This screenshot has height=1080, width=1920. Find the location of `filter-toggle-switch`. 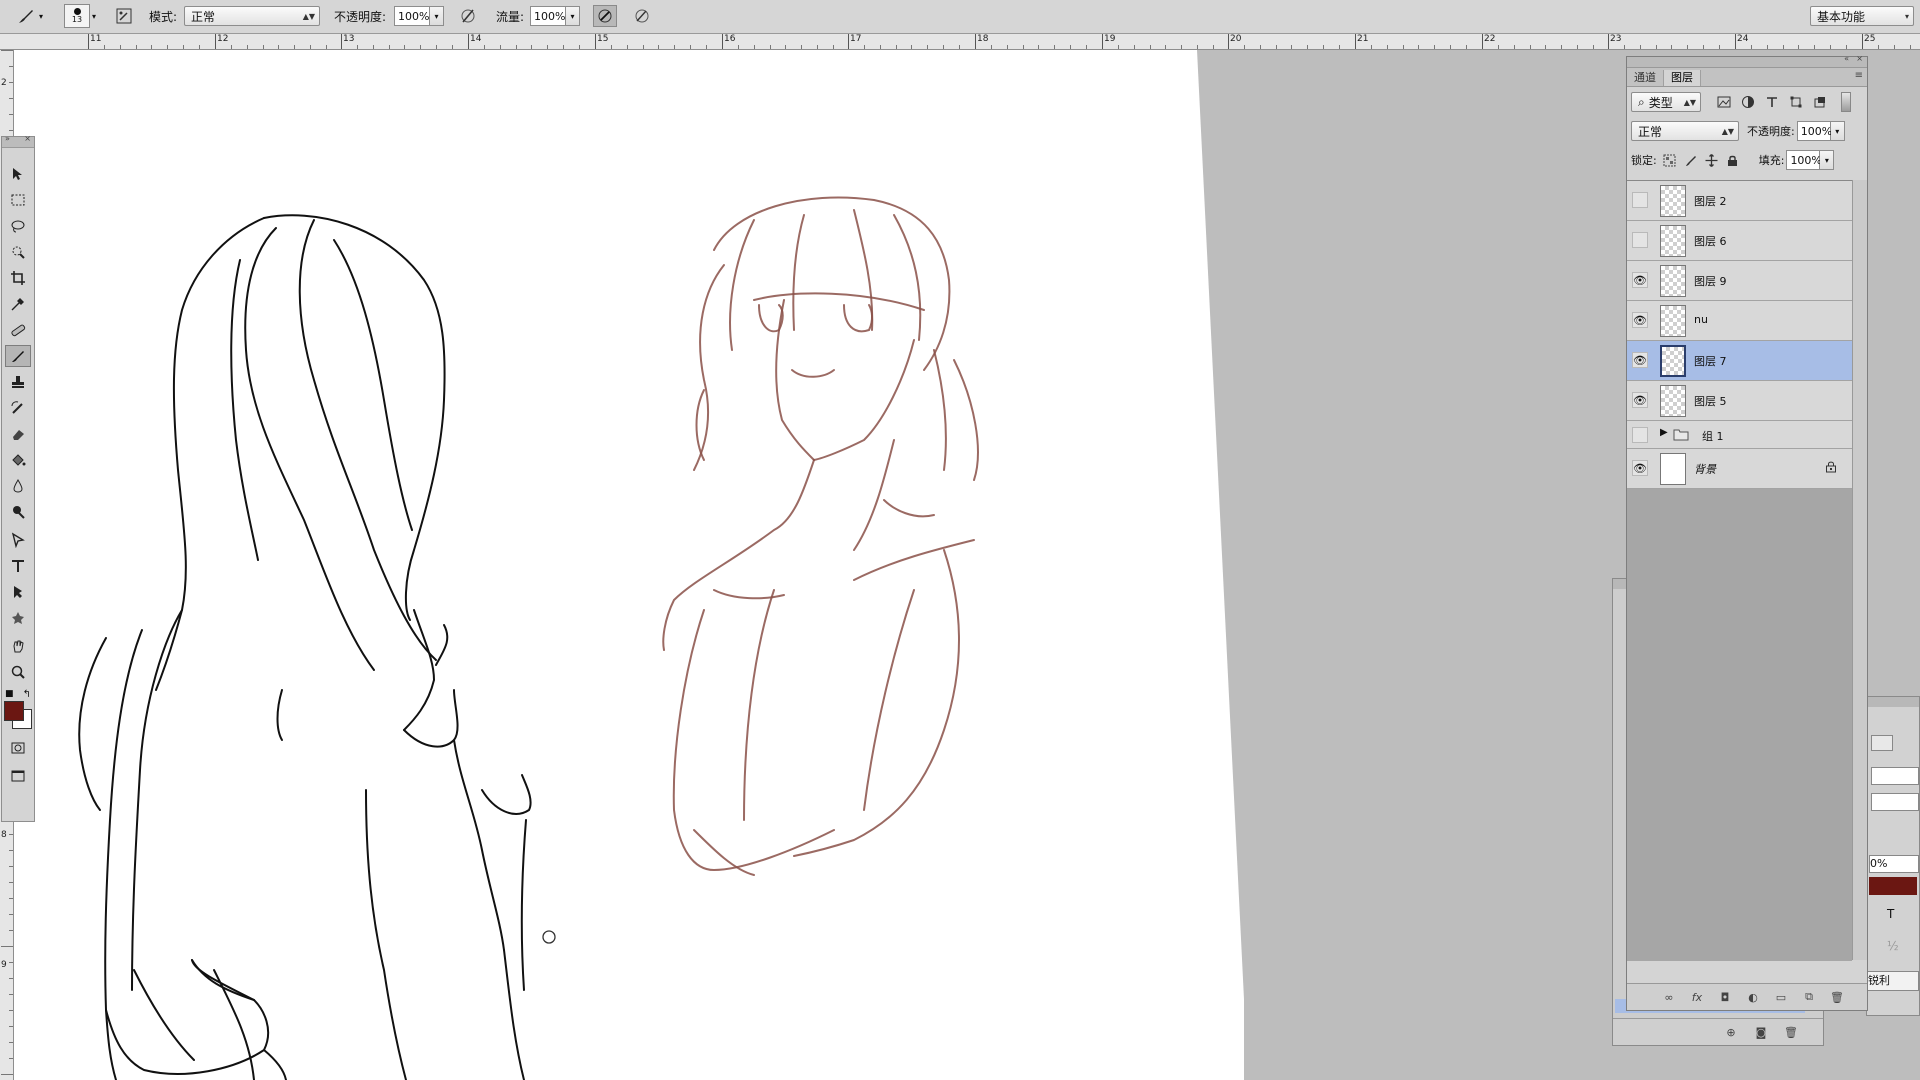

filter-toggle-switch is located at coordinates (1846, 102).